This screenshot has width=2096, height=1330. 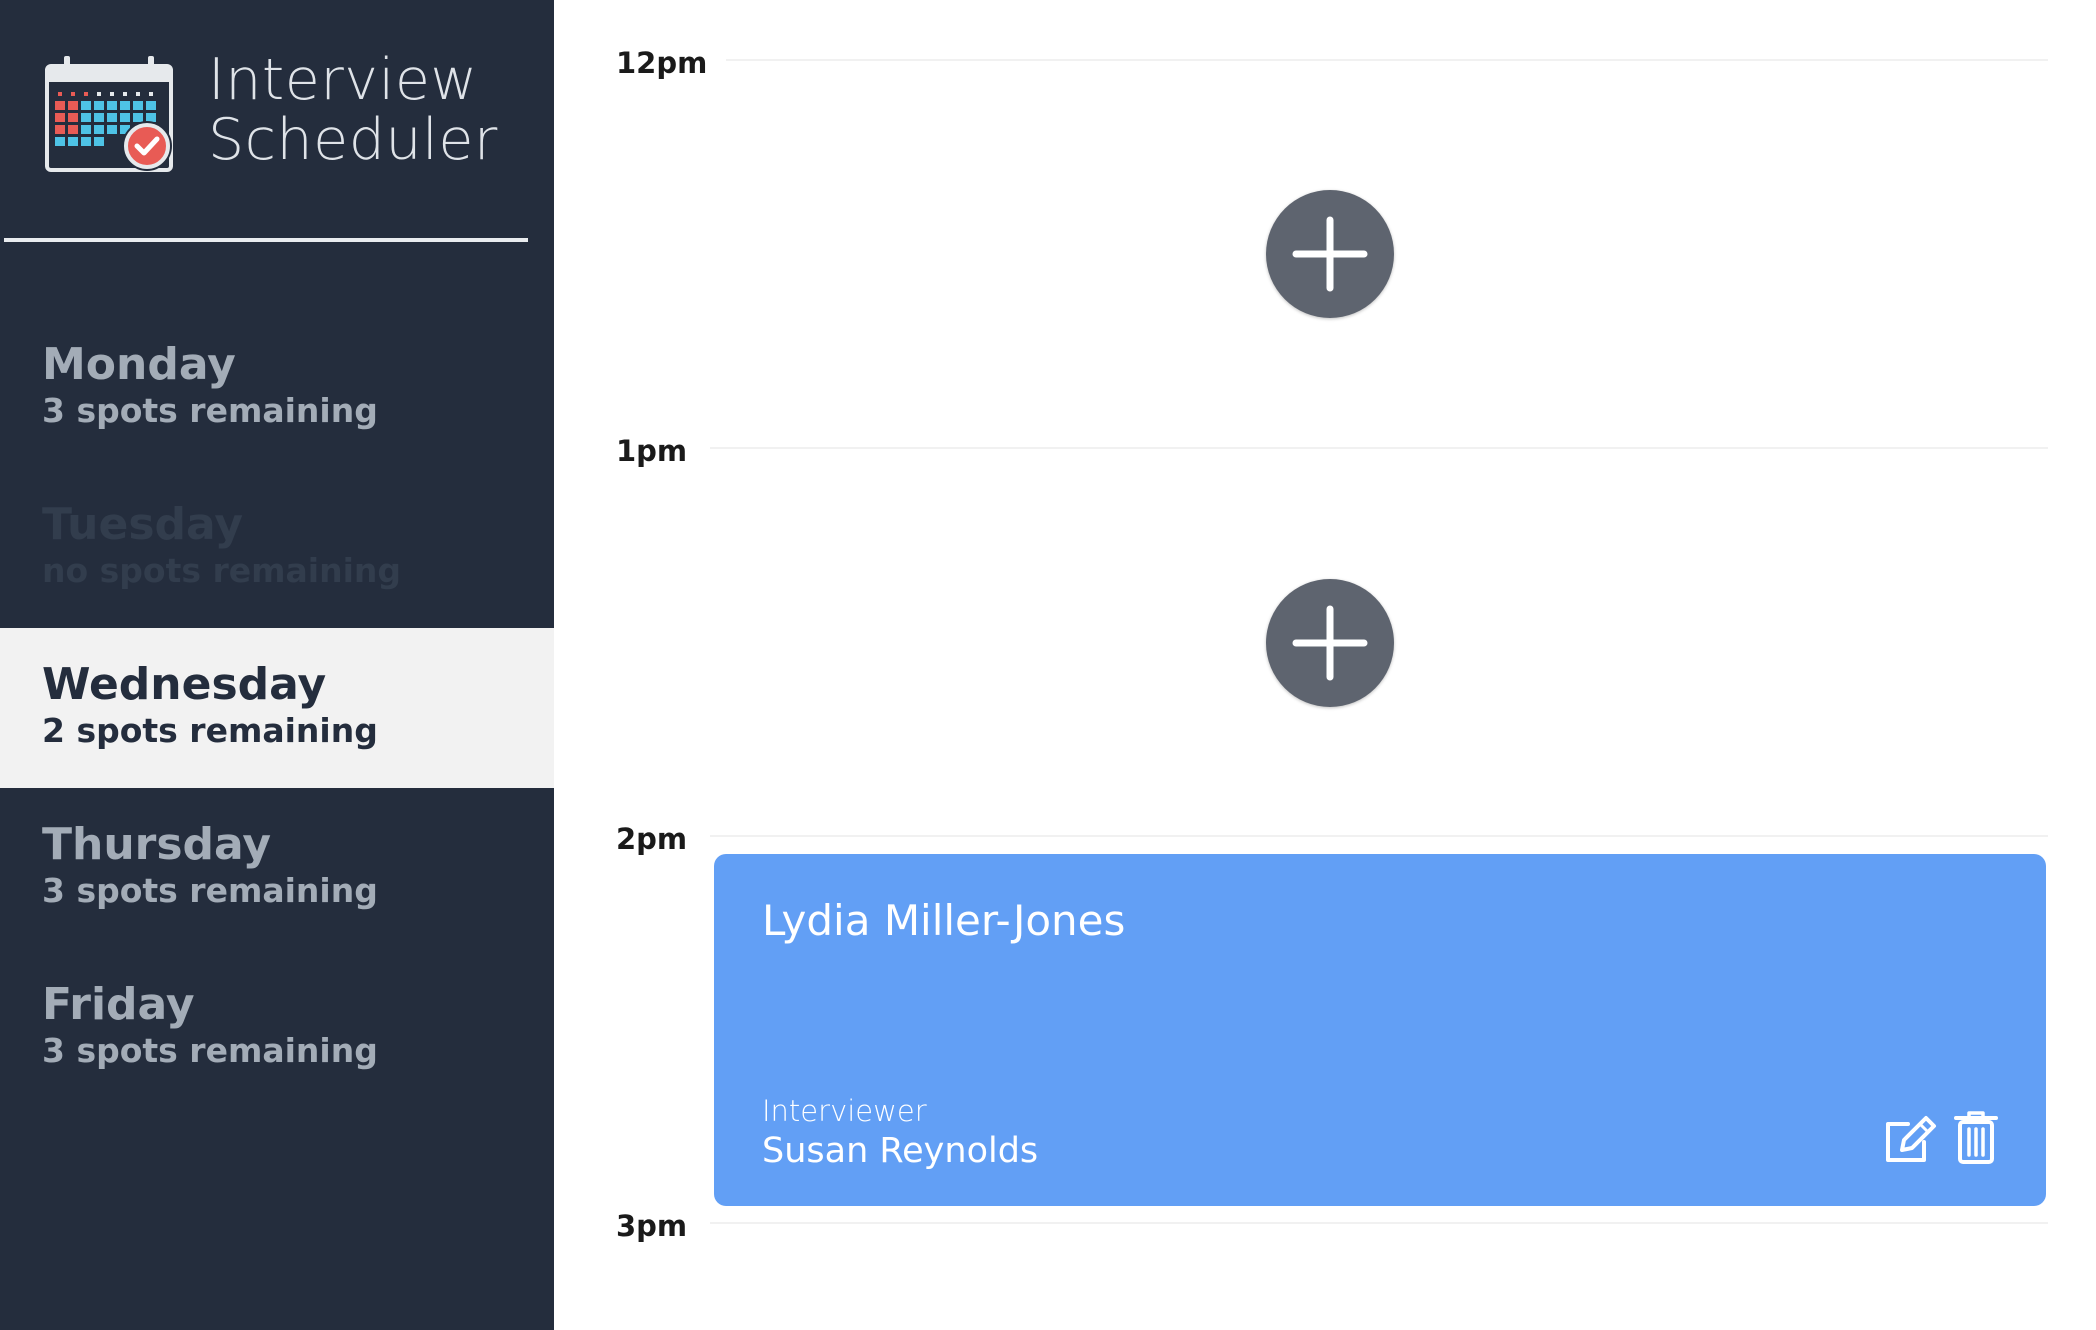 What do you see at coordinates (277, 868) in the screenshot?
I see `day-item-thursday: Thursday 3 spots remaining` at bounding box center [277, 868].